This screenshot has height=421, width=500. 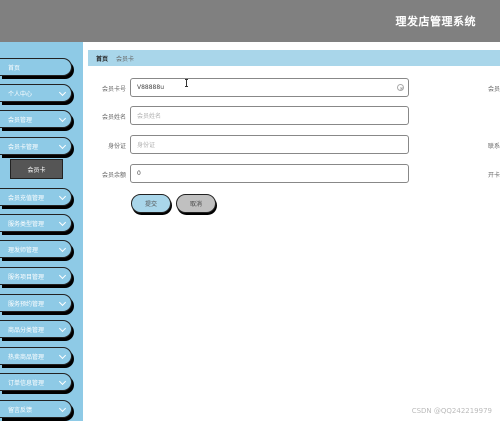 What do you see at coordinates (116, 146) in the screenshot?
I see `id-card-label: 身份证` at bounding box center [116, 146].